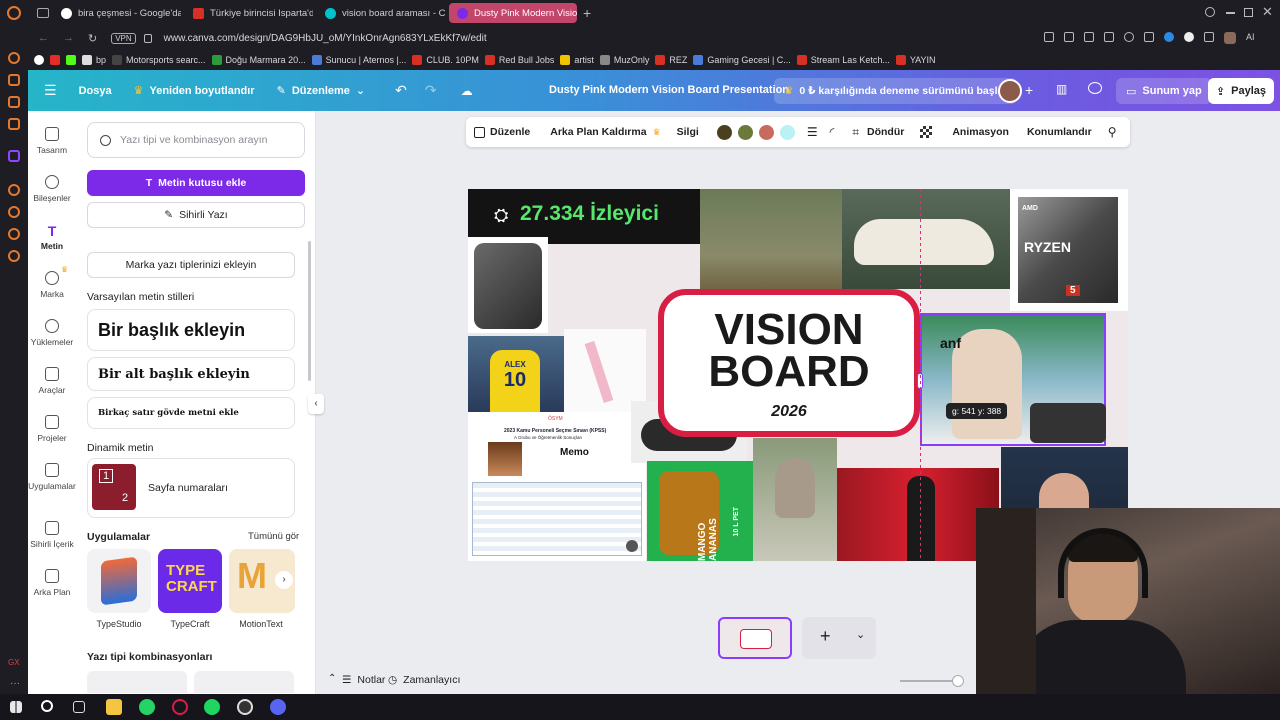  What do you see at coordinates (1248, 12) in the screenshot?
I see `maximize-button` at bounding box center [1248, 12].